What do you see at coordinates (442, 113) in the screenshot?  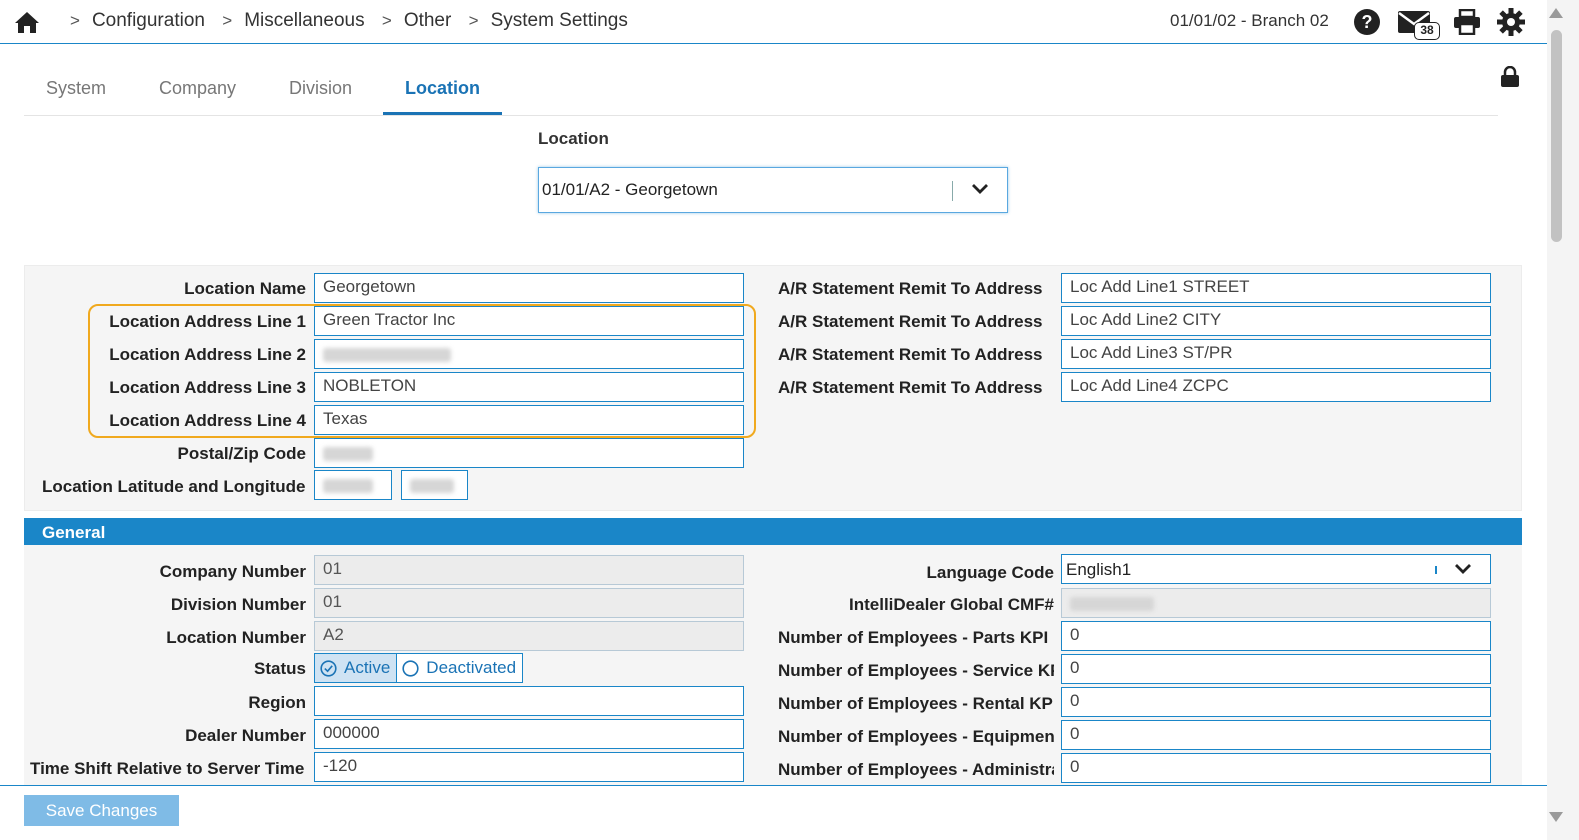 I see `active-tab-indicator` at bounding box center [442, 113].